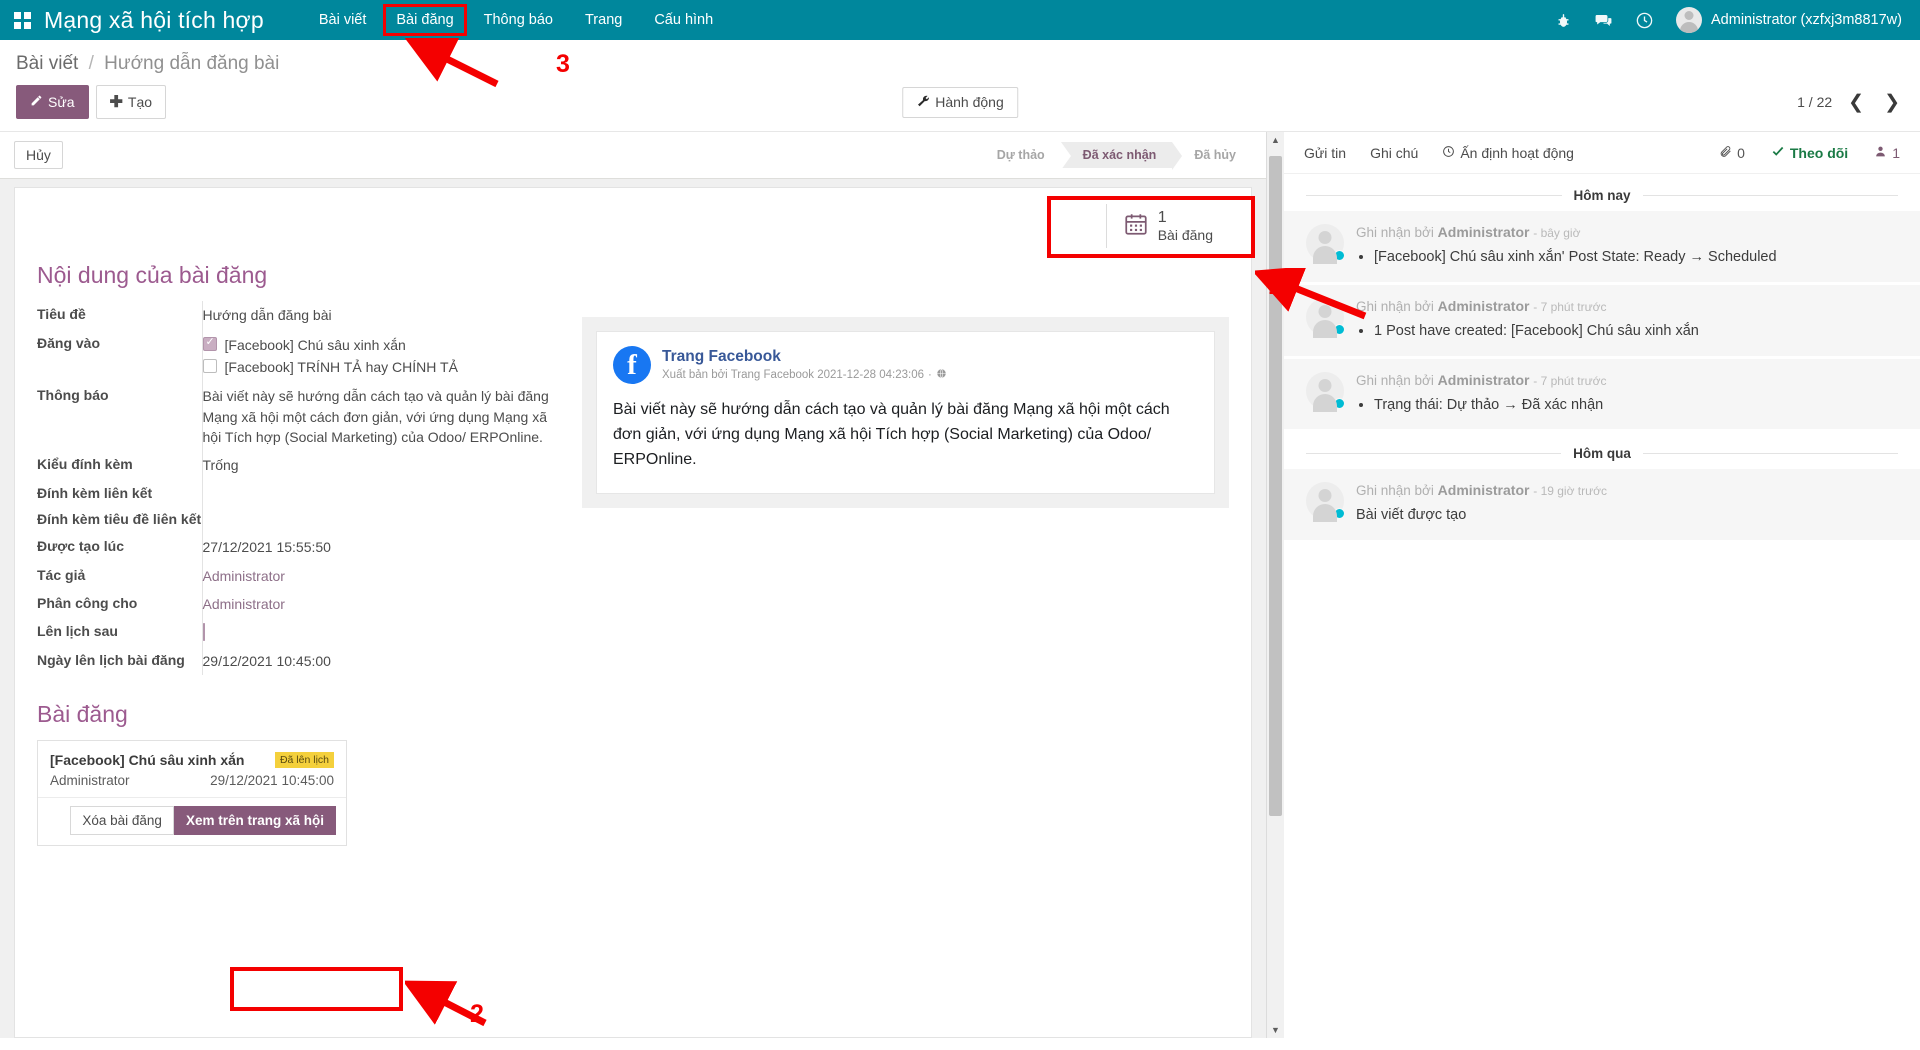 This screenshot has height=1050, width=1920. Describe the element at coordinates (1819, 152) in the screenshot. I see `following-label: Theo dõi` at that location.